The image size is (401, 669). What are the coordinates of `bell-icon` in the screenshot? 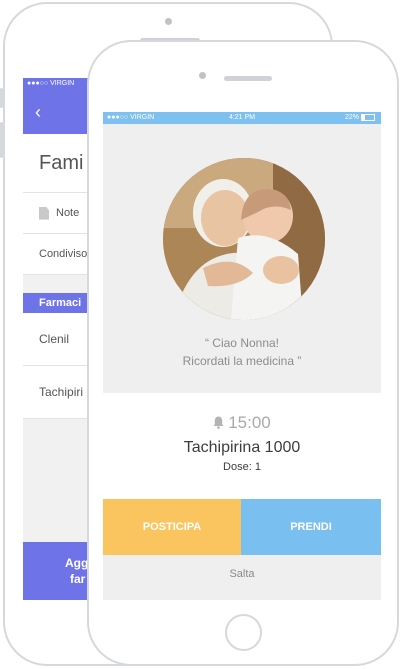 It's located at (218, 422).